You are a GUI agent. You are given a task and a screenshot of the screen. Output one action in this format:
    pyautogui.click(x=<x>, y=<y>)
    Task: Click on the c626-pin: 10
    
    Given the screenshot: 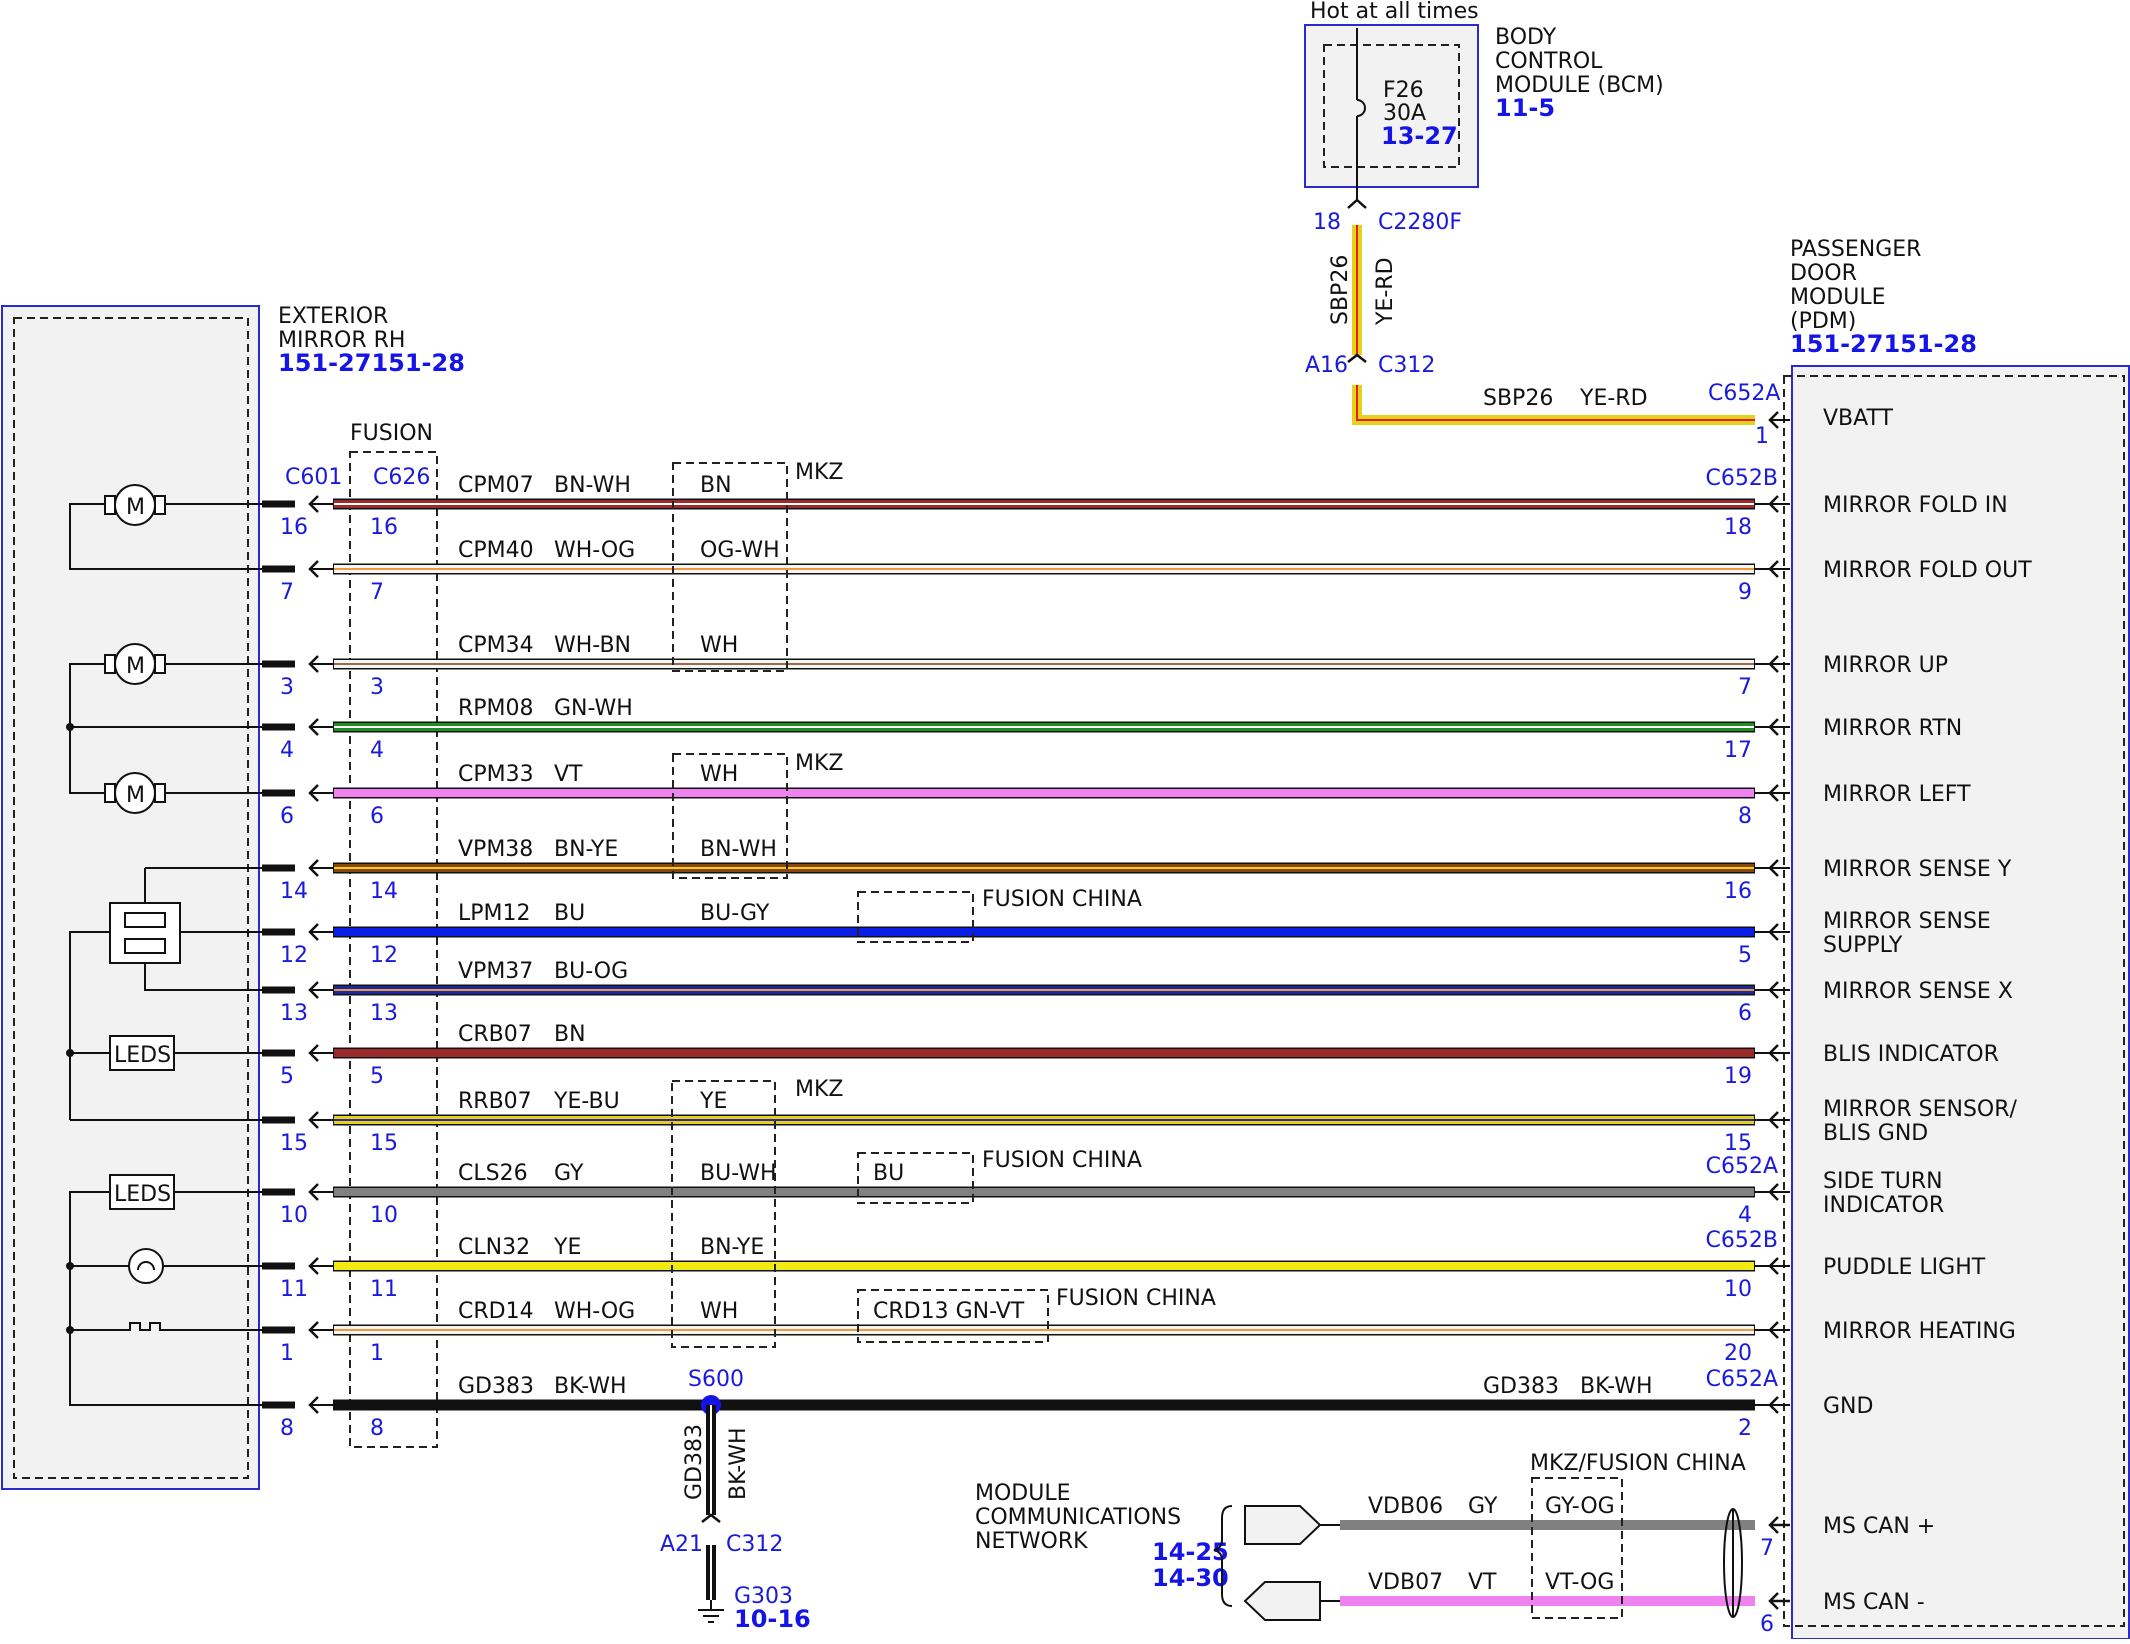 What is the action you would take?
    pyautogui.click(x=384, y=1215)
    